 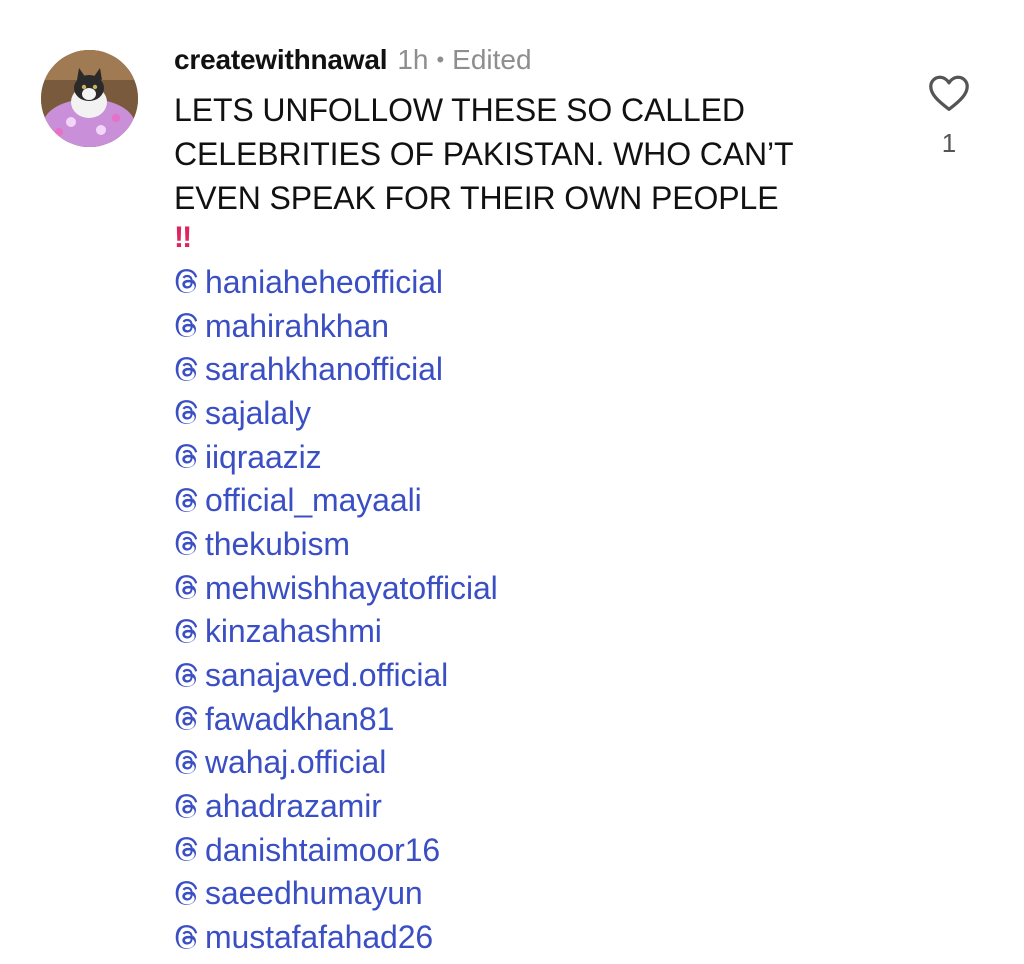 What do you see at coordinates (293, 806) in the screenshot?
I see `mention-handle: ahadrazamir` at bounding box center [293, 806].